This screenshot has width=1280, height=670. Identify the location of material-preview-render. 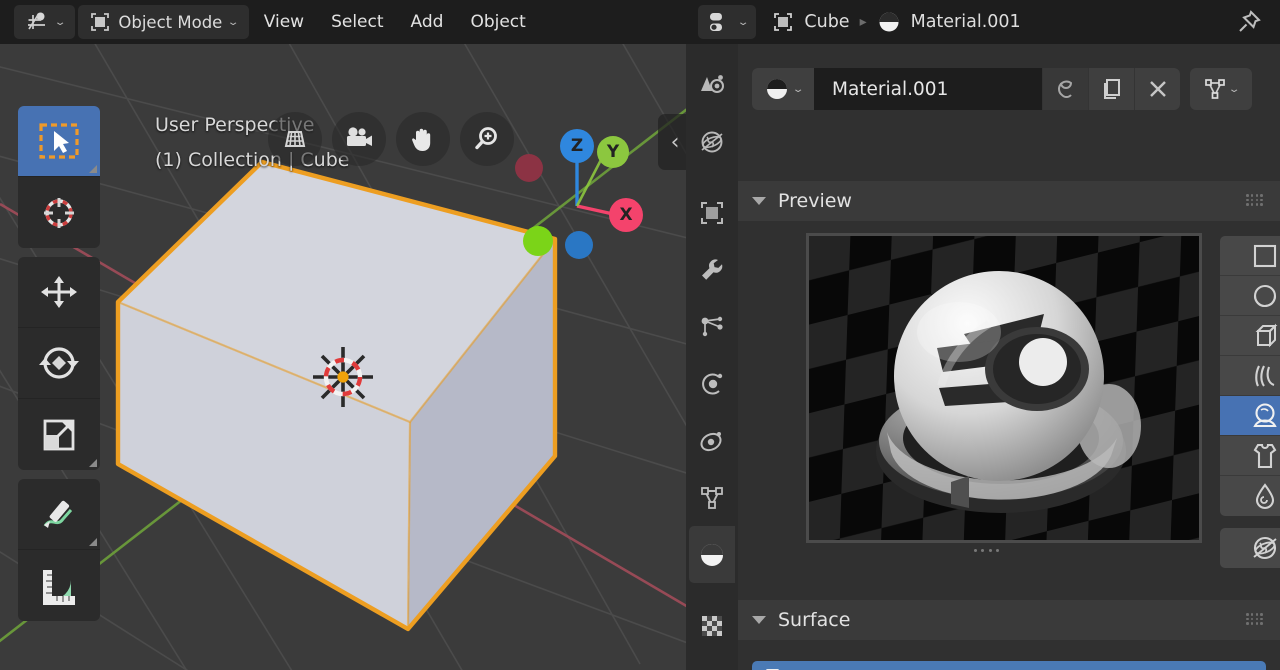
(1004, 388).